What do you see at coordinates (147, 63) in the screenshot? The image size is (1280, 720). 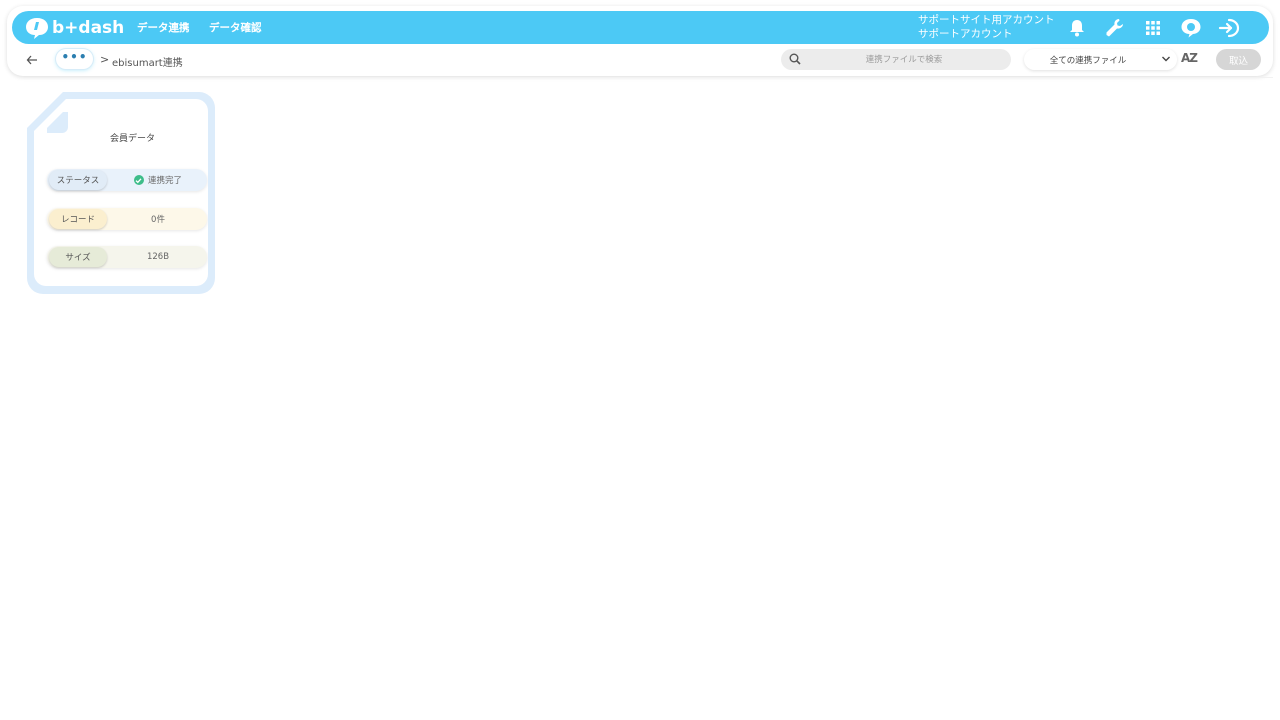 I see `breadcrumb-current: ebisumart連携` at bounding box center [147, 63].